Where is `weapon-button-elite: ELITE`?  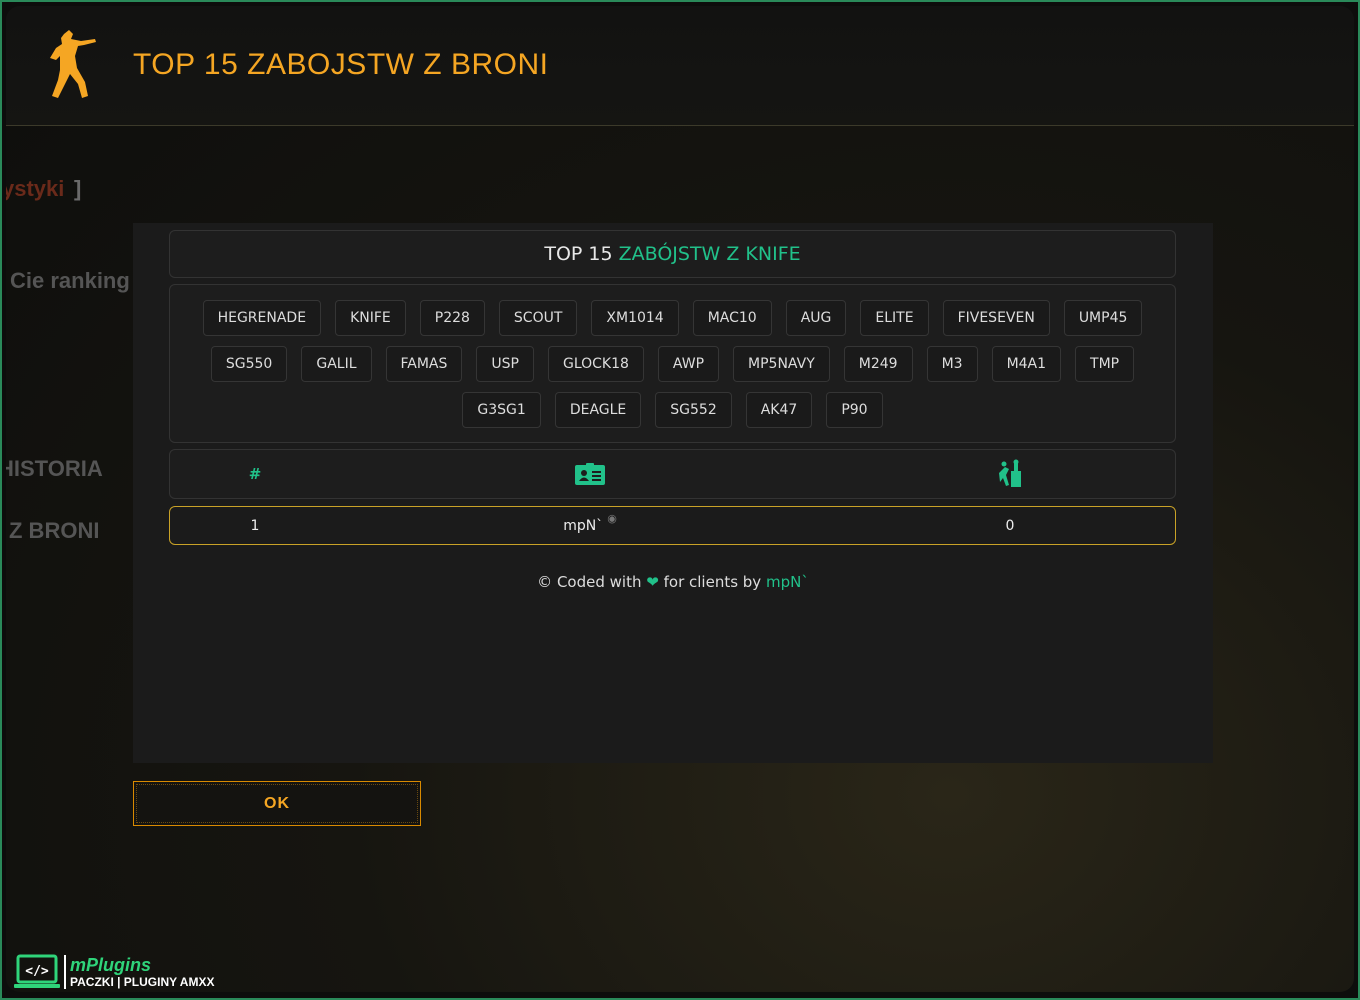
weapon-button-elite: ELITE is located at coordinates (894, 318).